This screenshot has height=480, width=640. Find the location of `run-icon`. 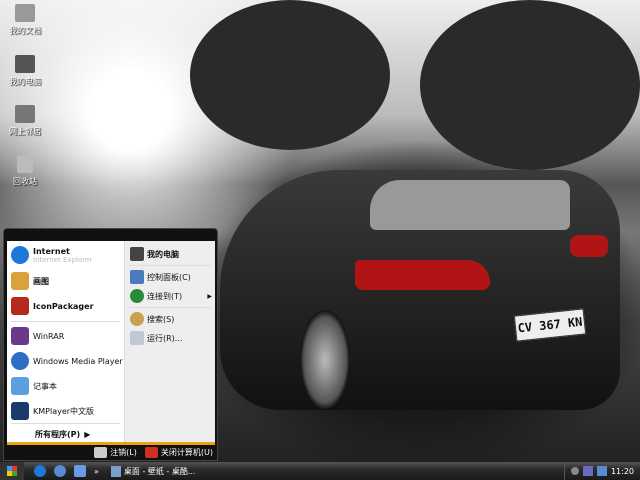

run-icon is located at coordinates (137, 338).